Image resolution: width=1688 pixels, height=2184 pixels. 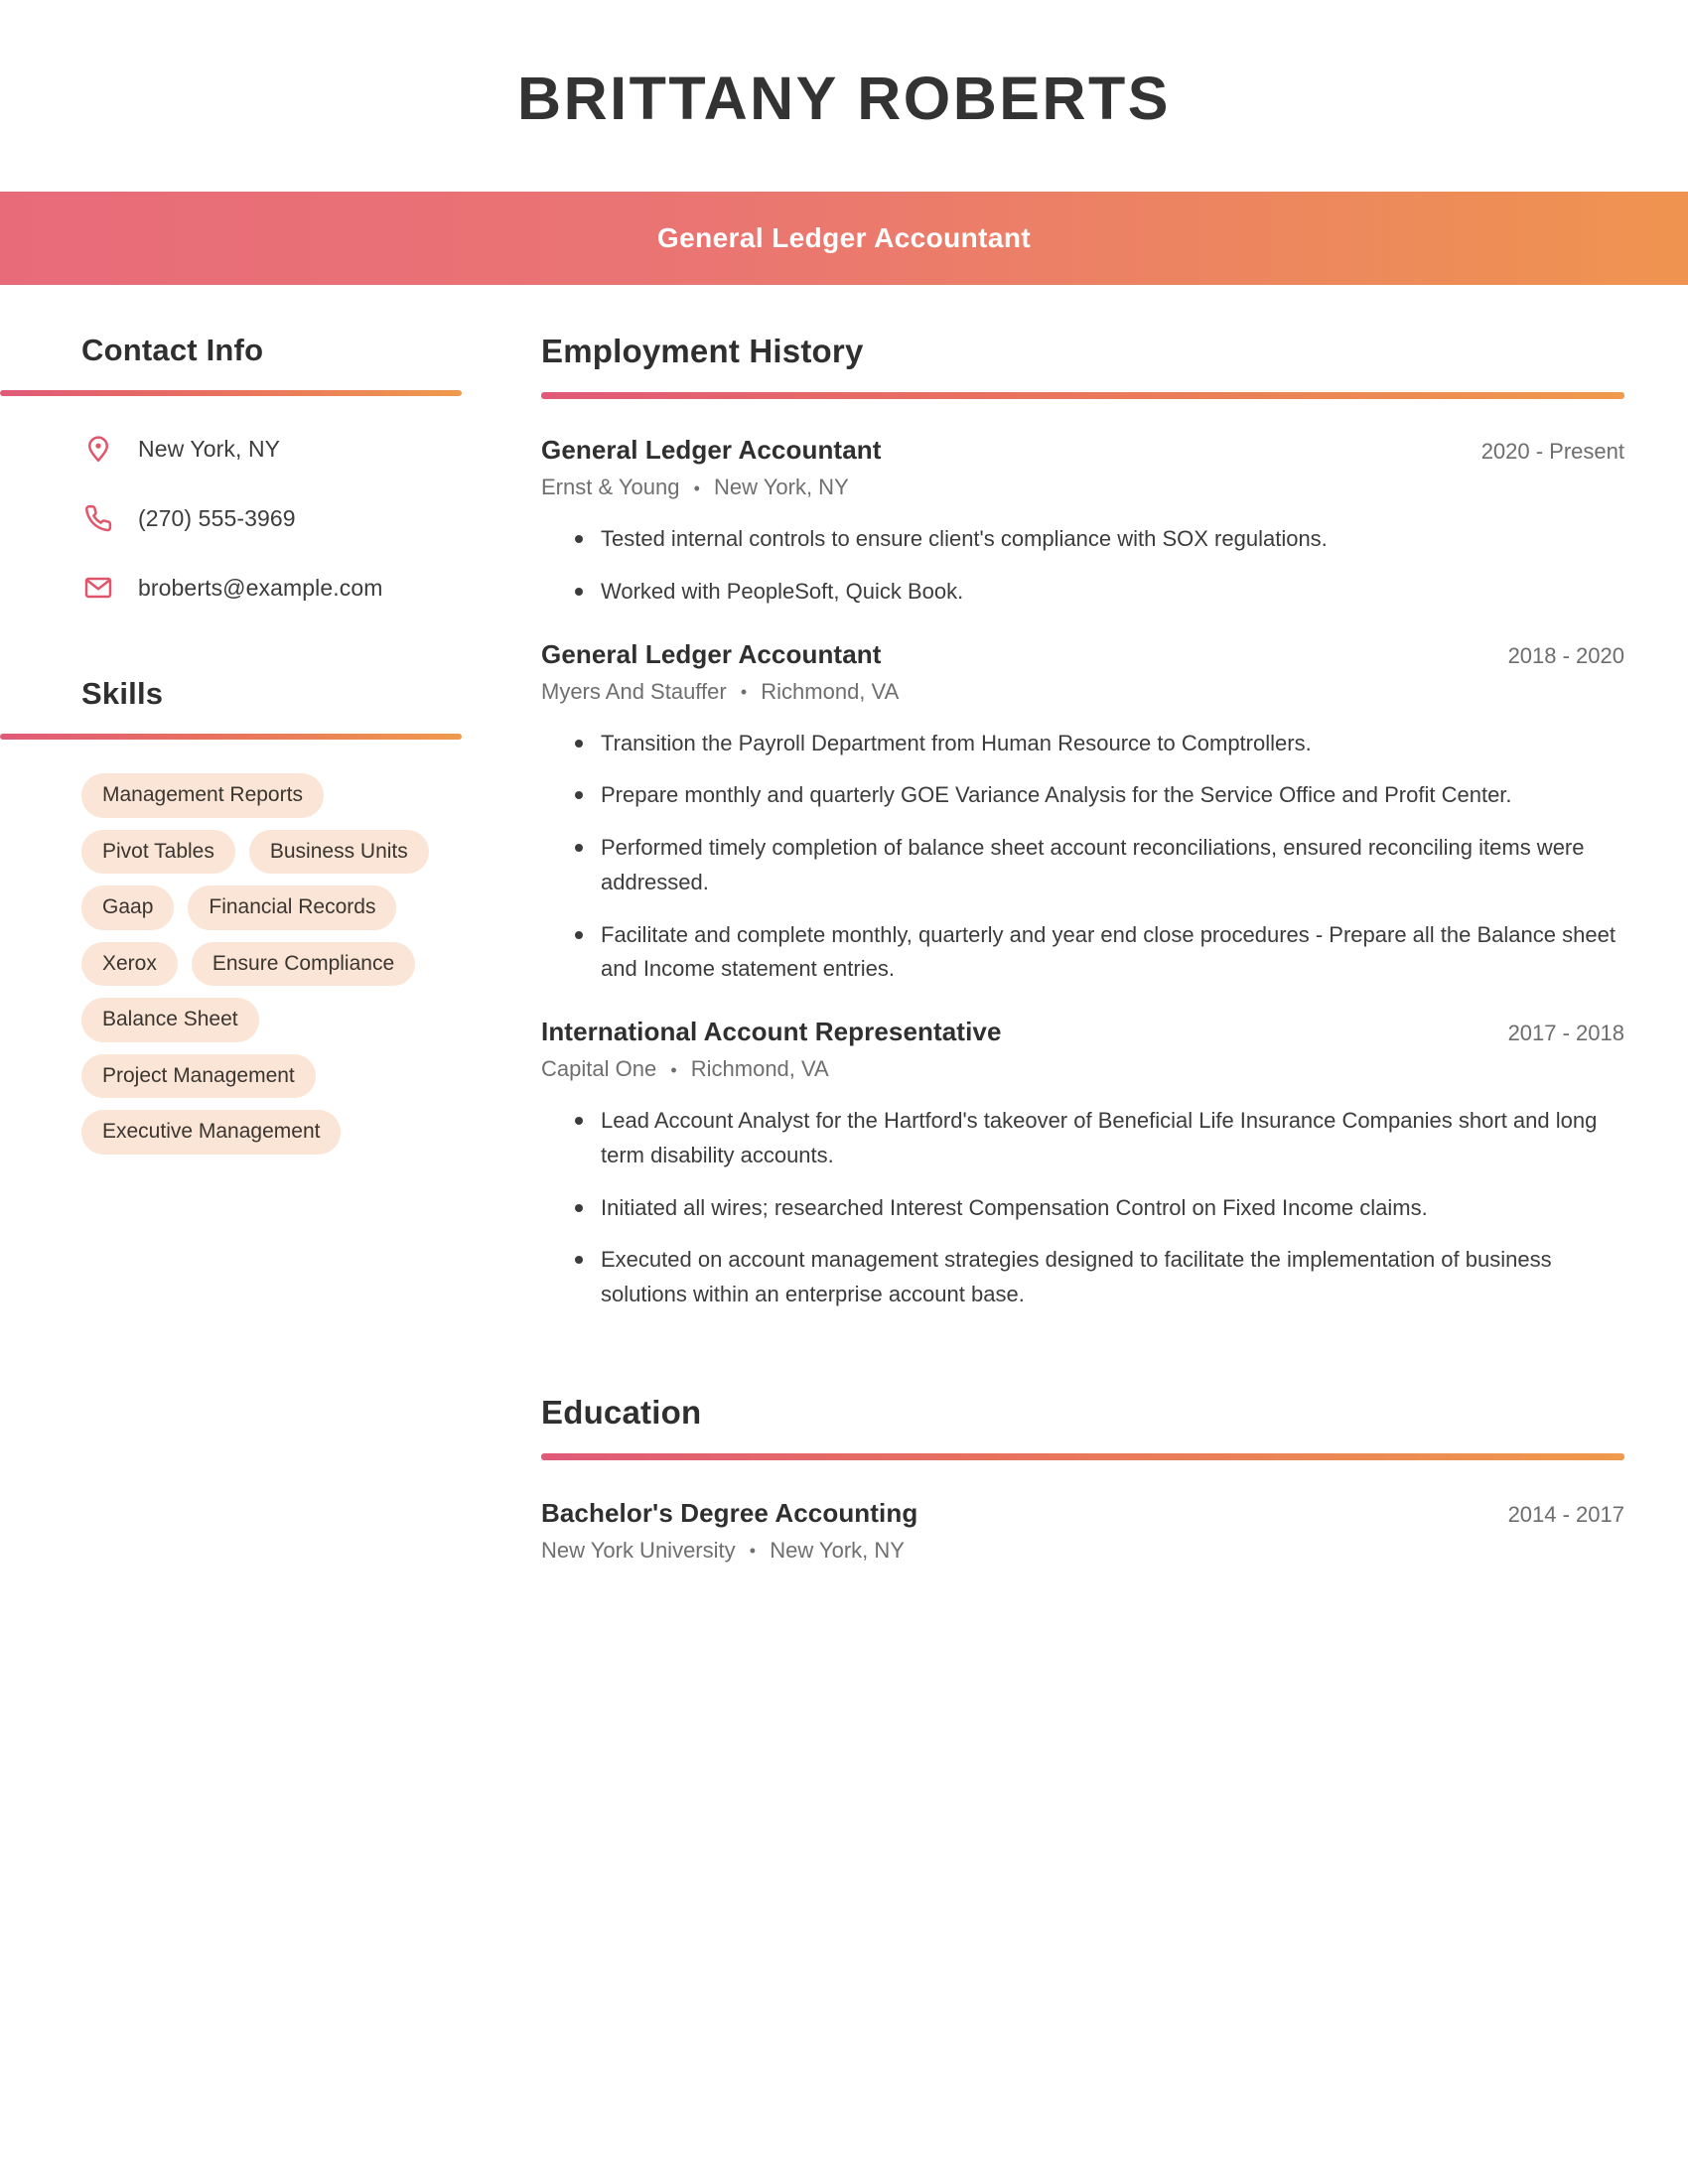 I want to click on contact-item-phone: (270) 555-3969, so click(x=311, y=518).